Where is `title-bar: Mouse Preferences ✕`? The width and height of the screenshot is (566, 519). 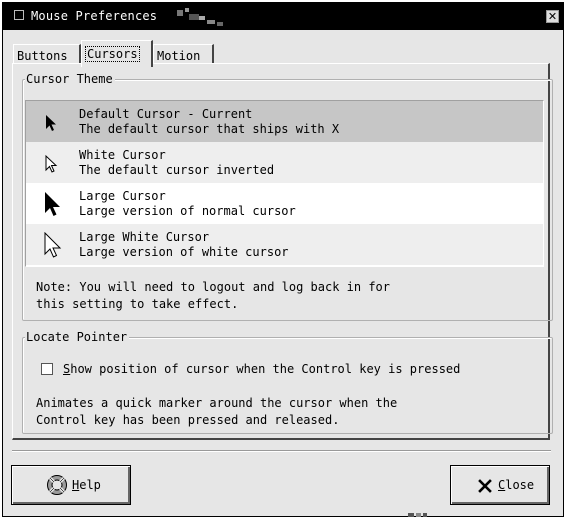
title-bar: Mouse Preferences ✕ is located at coordinates (283, 16).